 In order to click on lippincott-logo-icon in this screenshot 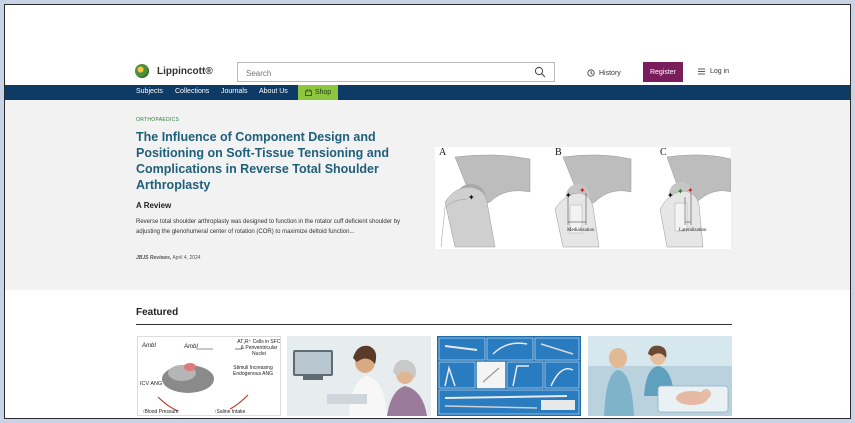, I will do `click(142, 71)`.